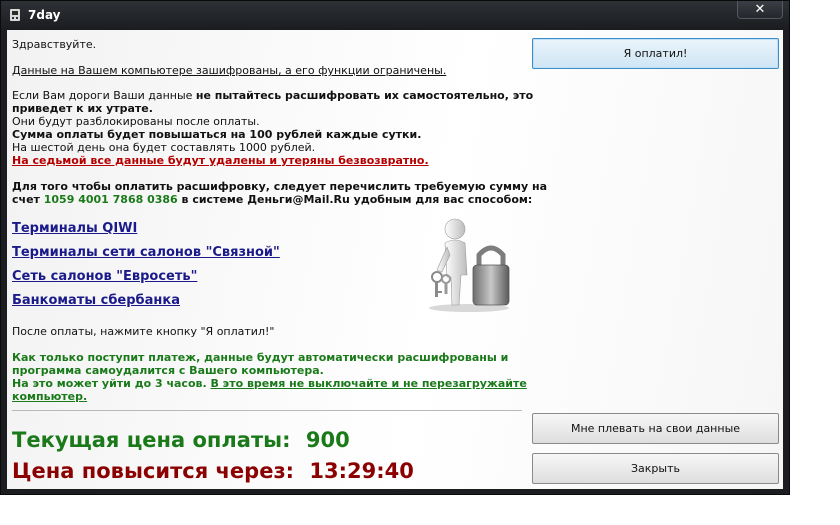  I want to click on title-bar: 7day ✕, so click(395, 15).